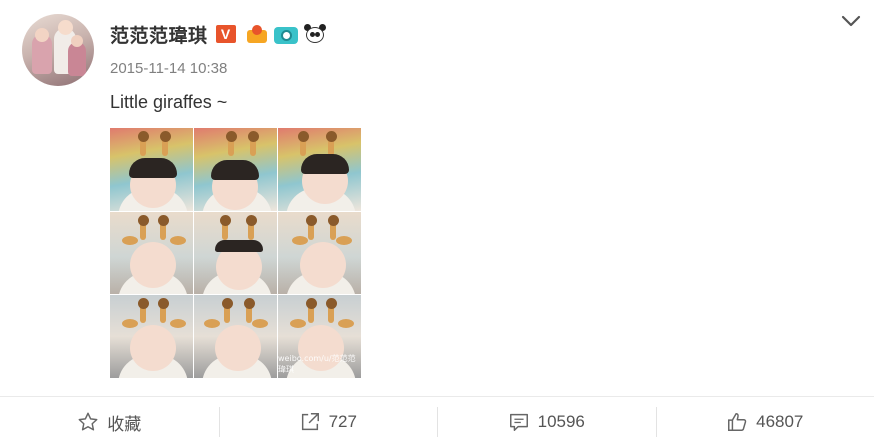 The image size is (874, 446). I want to click on favorite-button: 收藏, so click(109, 421).